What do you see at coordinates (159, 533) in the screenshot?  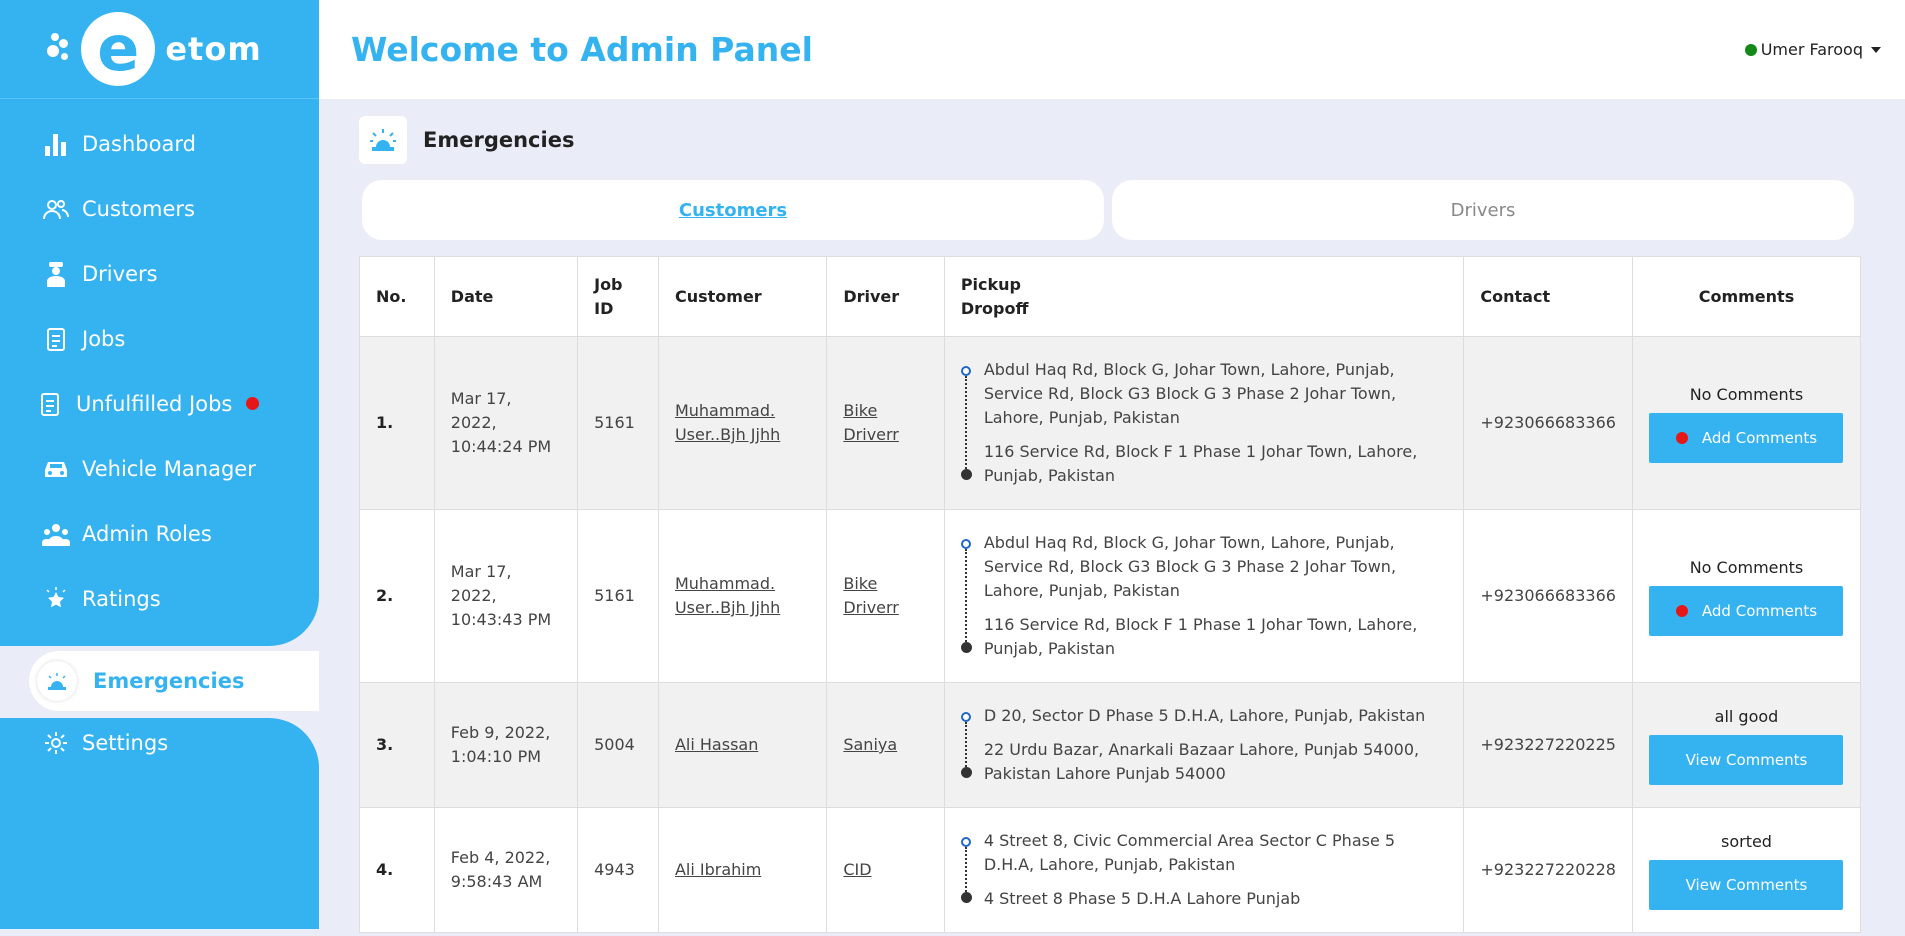 I see `sidebar-item-admin-roles: Admin Roles` at bounding box center [159, 533].